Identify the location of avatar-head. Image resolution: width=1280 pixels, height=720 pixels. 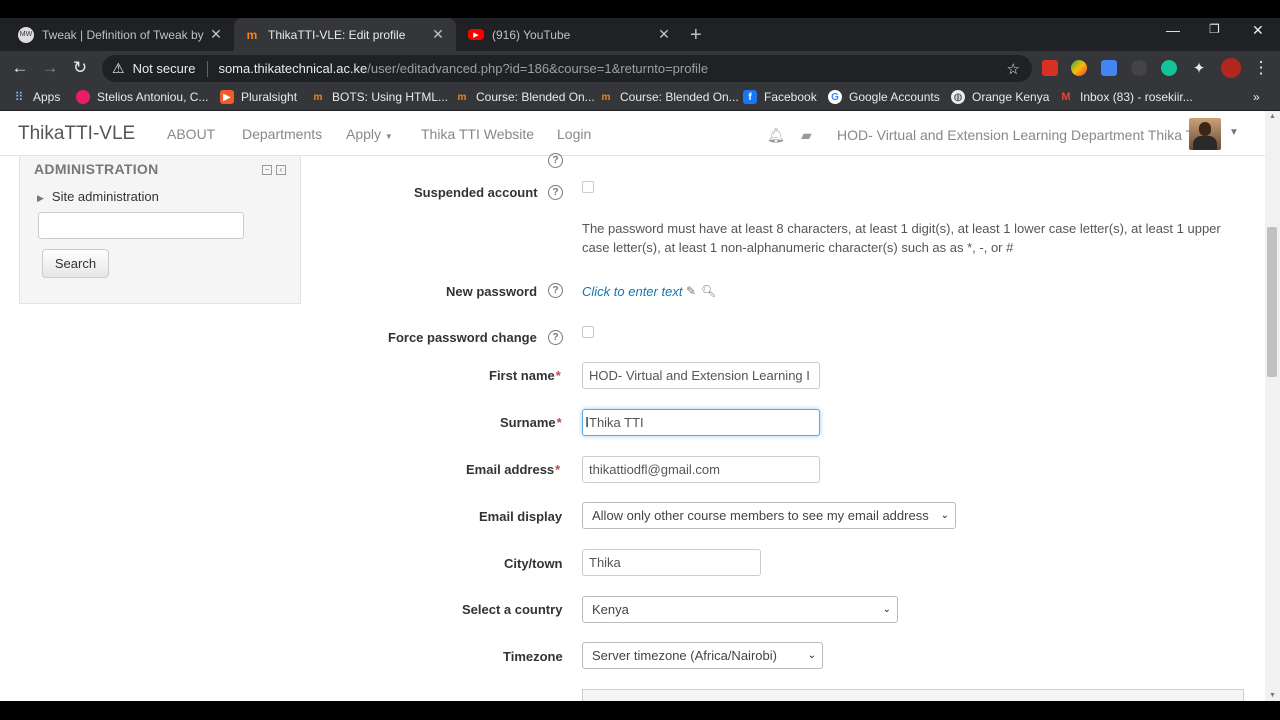
(1205, 129).